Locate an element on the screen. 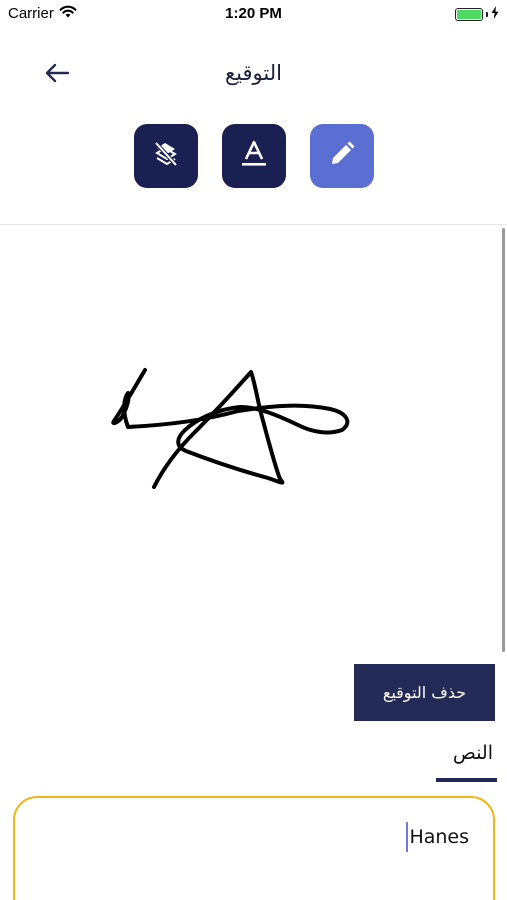 The width and height of the screenshot is (507, 900). text-mode-button is located at coordinates (254, 156).